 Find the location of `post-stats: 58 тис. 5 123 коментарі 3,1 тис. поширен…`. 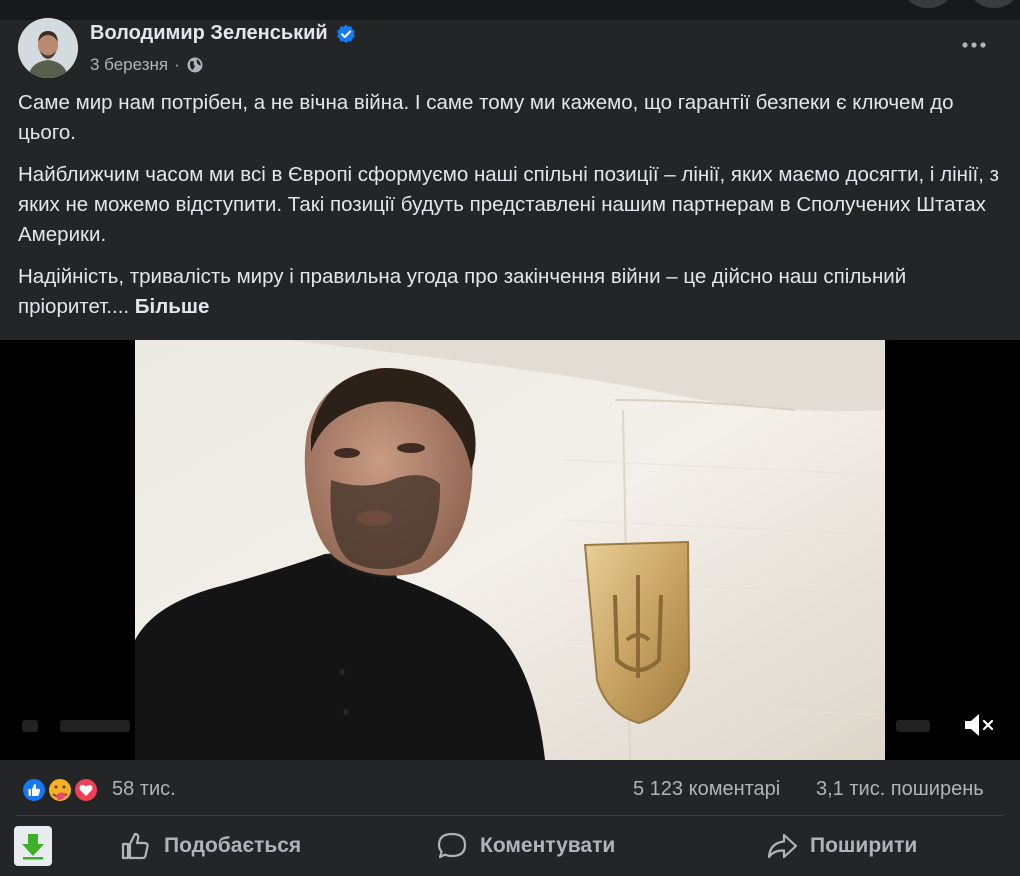

post-stats: 58 тис. 5 123 коментарі 3,1 тис. поширен… is located at coordinates (510, 790).